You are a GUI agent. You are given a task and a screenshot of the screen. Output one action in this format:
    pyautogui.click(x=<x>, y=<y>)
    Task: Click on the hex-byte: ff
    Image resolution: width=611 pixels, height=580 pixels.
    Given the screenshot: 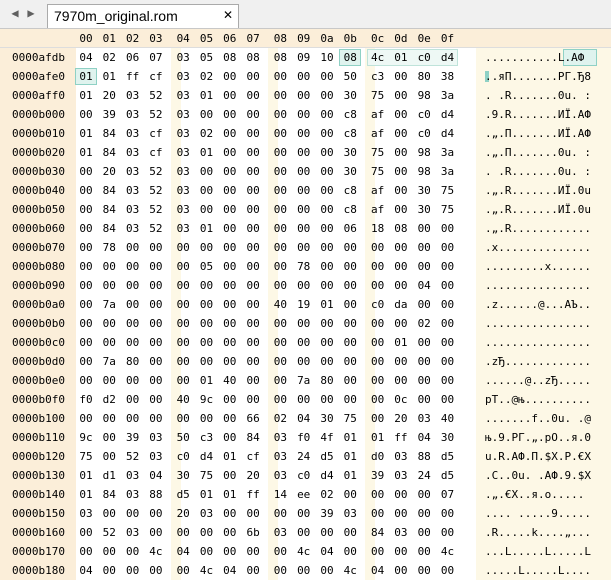 What is the action you would take?
    pyautogui.click(x=253, y=494)
    